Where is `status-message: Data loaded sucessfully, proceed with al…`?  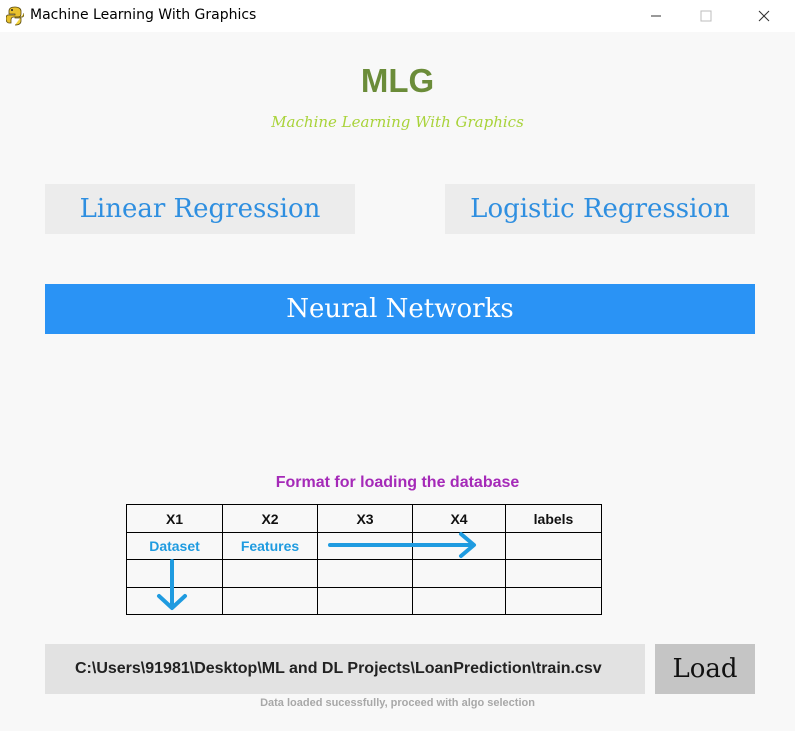 status-message: Data loaded sucessfully, proceed with al… is located at coordinates (397, 703).